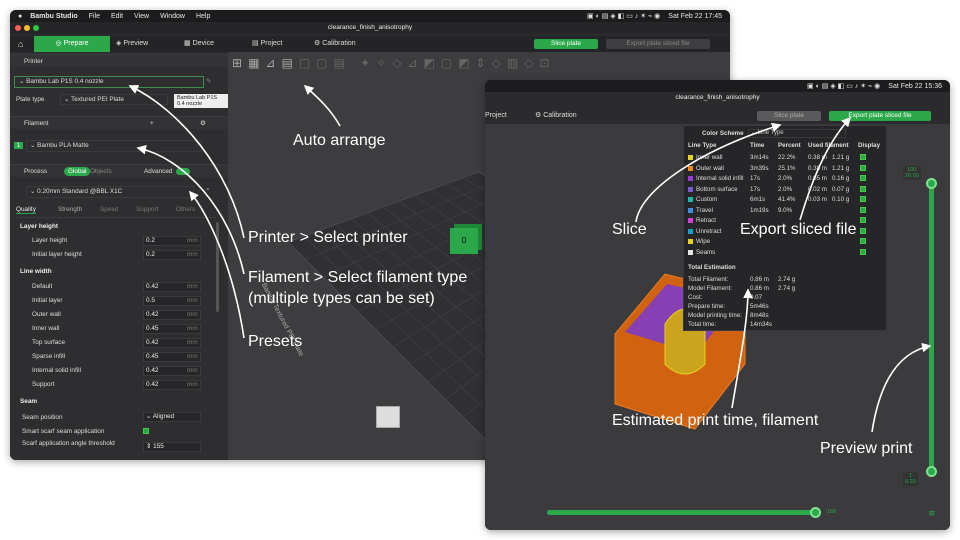 The width and height of the screenshot is (960, 540). Describe the element at coordinates (761, 324) in the screenshot. I see `estimation-value-a: 14m34s` at that location.